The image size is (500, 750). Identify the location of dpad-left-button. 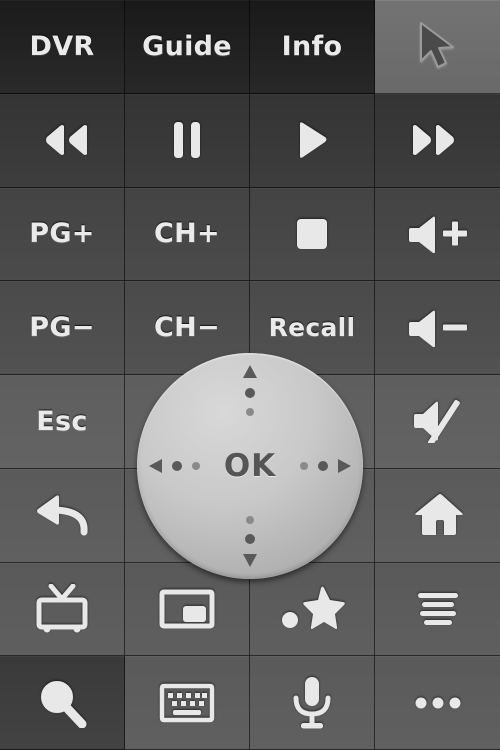
(172, 466).